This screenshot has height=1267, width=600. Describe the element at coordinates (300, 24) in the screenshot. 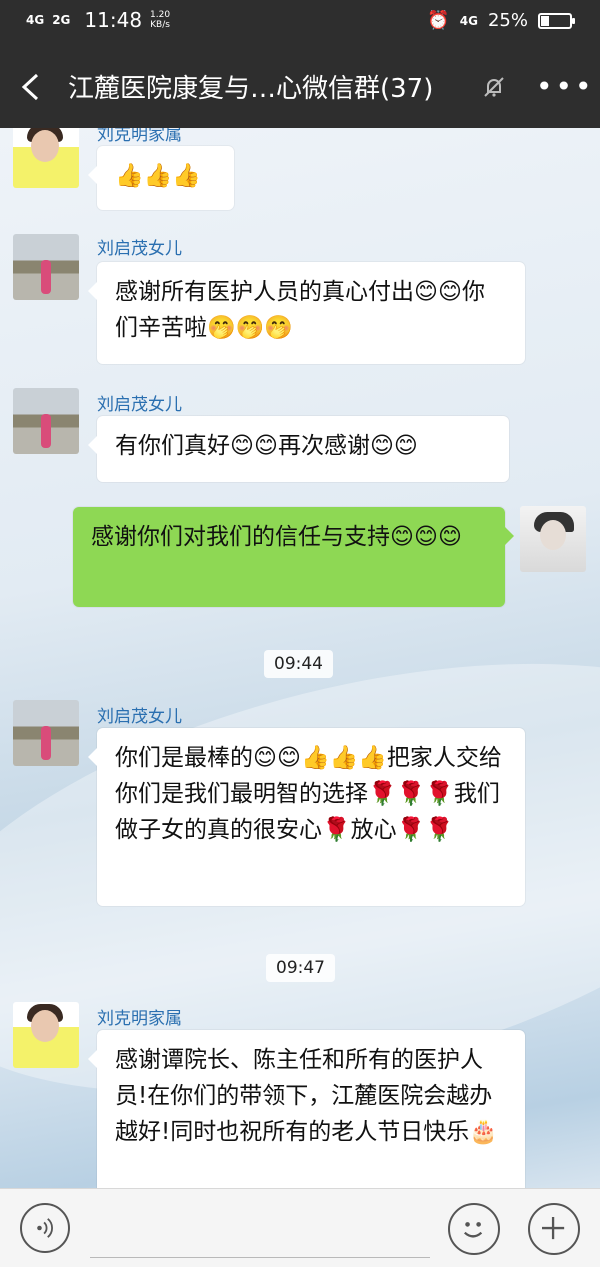

I see `status-bar: 4G 2G 11:48 1.20 KB/s ⏰ 4G 25%` at that location.